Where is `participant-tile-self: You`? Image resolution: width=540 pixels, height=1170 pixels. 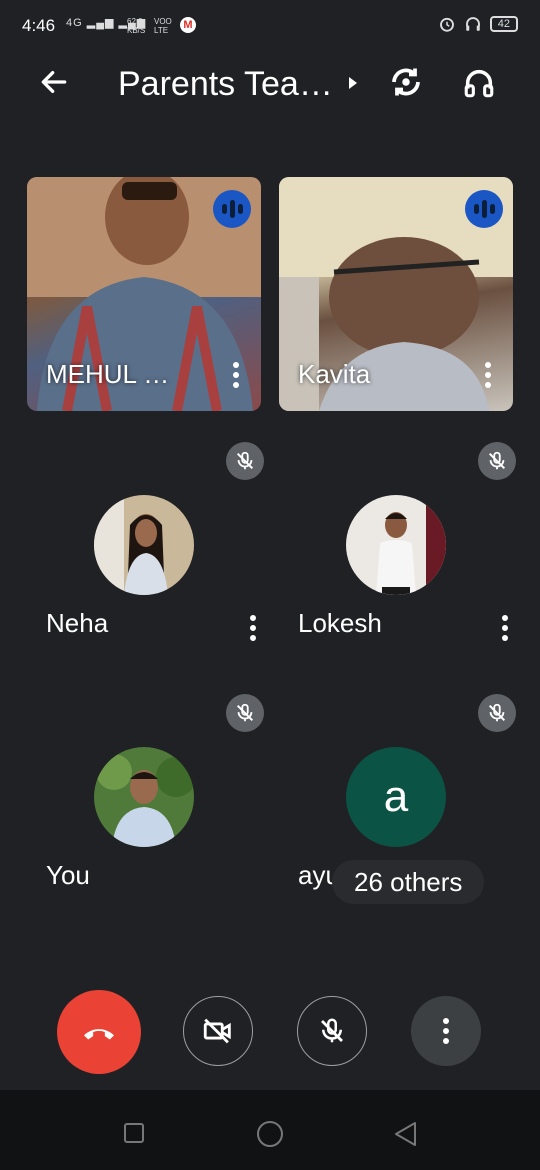 participant-tile-self: You is located at coordinates (152, 816).